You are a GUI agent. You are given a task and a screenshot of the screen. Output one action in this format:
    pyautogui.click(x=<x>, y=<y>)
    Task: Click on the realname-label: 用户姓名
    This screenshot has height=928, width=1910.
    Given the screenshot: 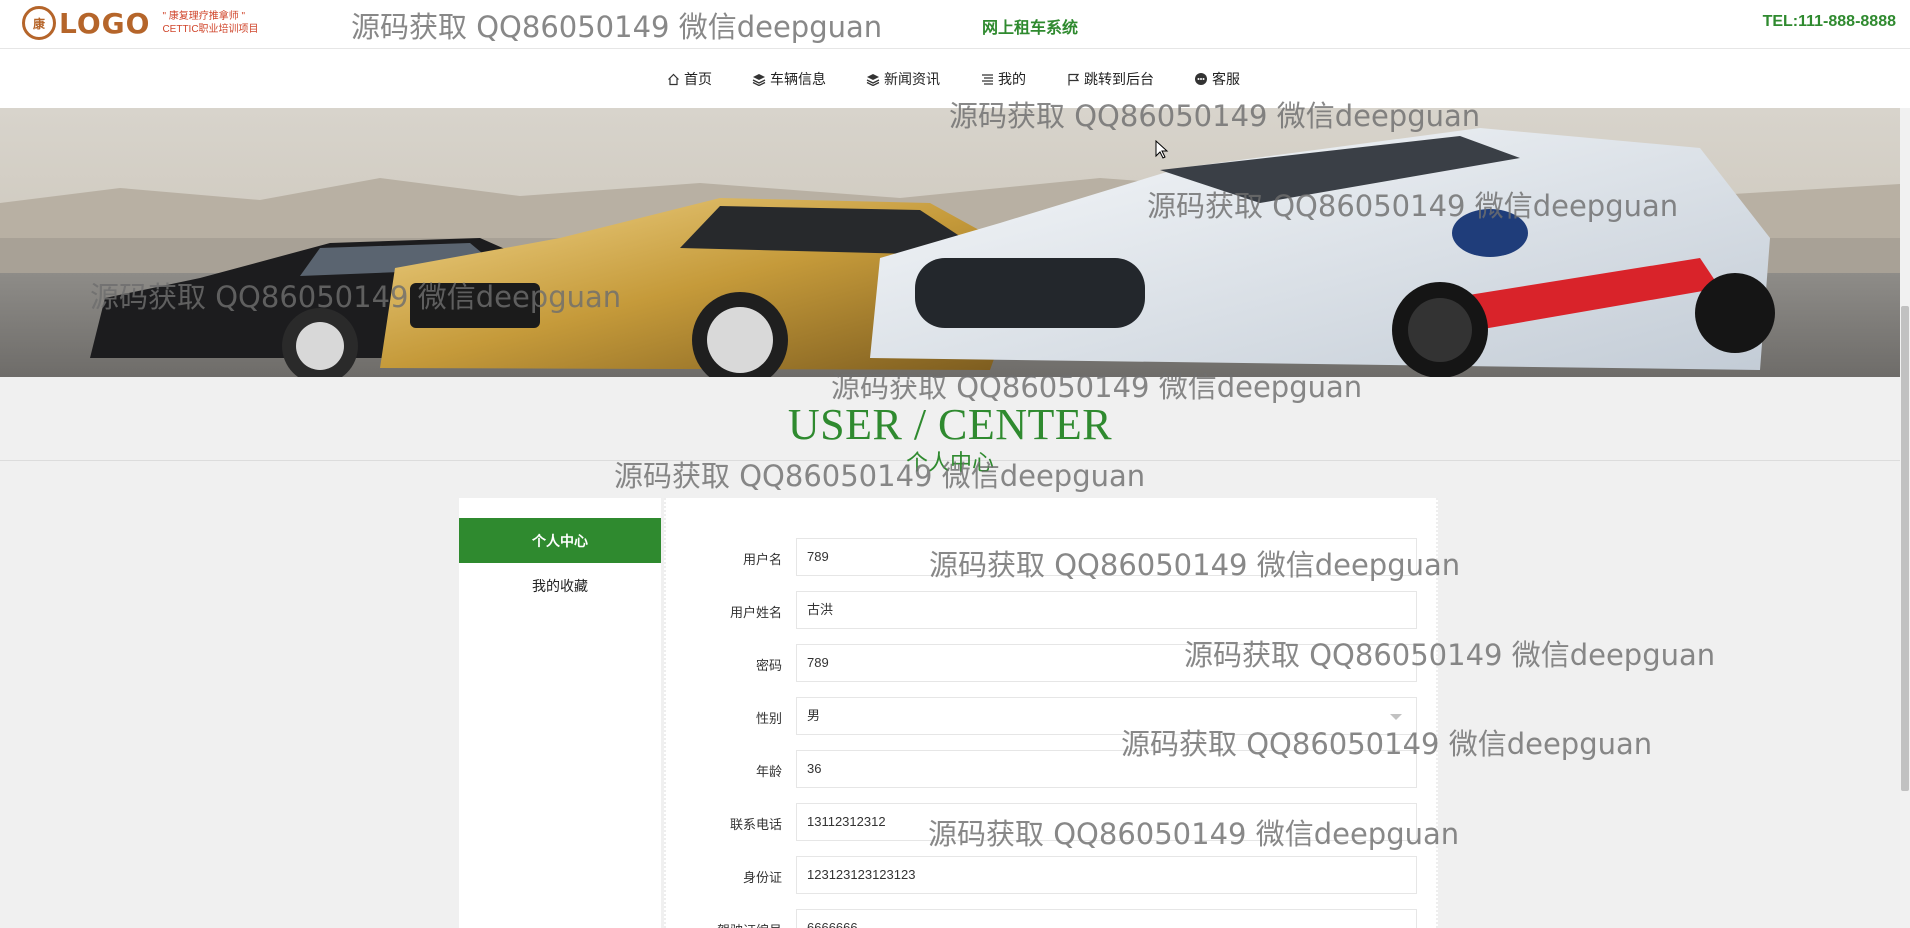 What is the action you would take?
    pyautogui.click(x=755, y=612)
    